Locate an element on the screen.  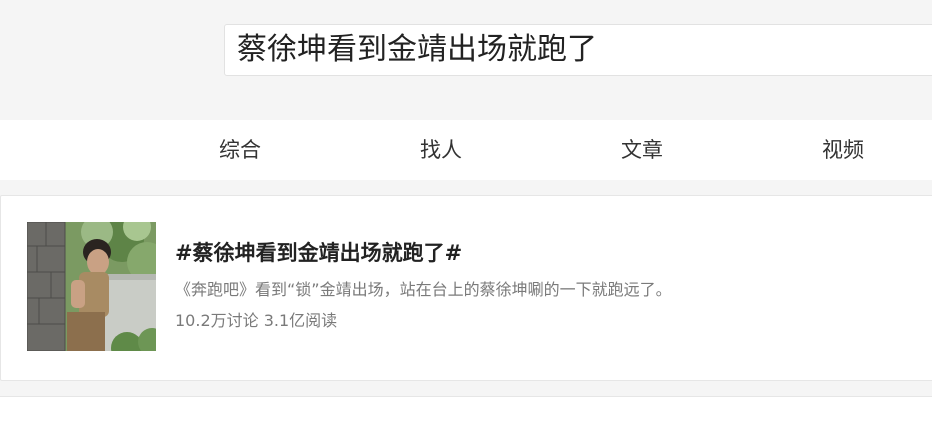
search-query-text: 蔡徐坤看到金靖出场就跑了 is located at coordinates (417, 50).